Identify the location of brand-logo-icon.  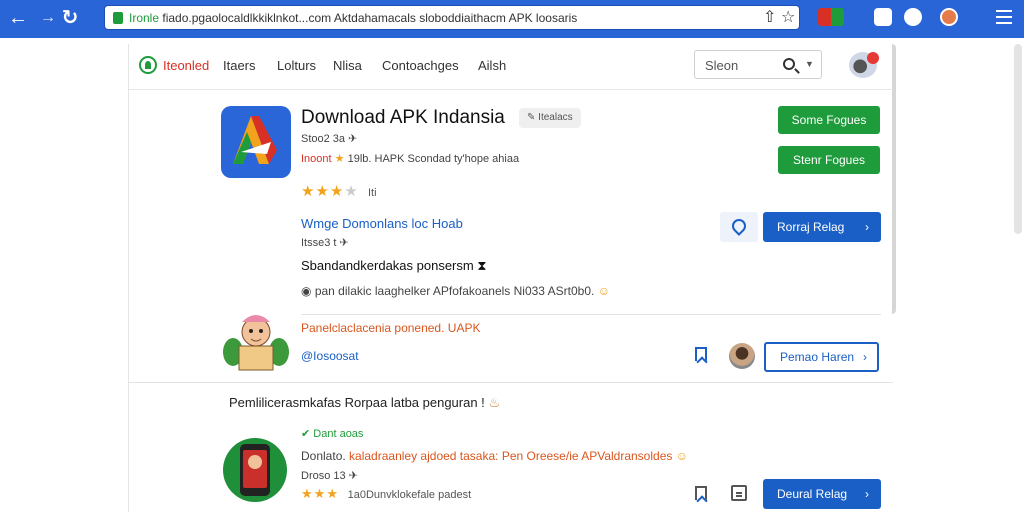
(148, 65).